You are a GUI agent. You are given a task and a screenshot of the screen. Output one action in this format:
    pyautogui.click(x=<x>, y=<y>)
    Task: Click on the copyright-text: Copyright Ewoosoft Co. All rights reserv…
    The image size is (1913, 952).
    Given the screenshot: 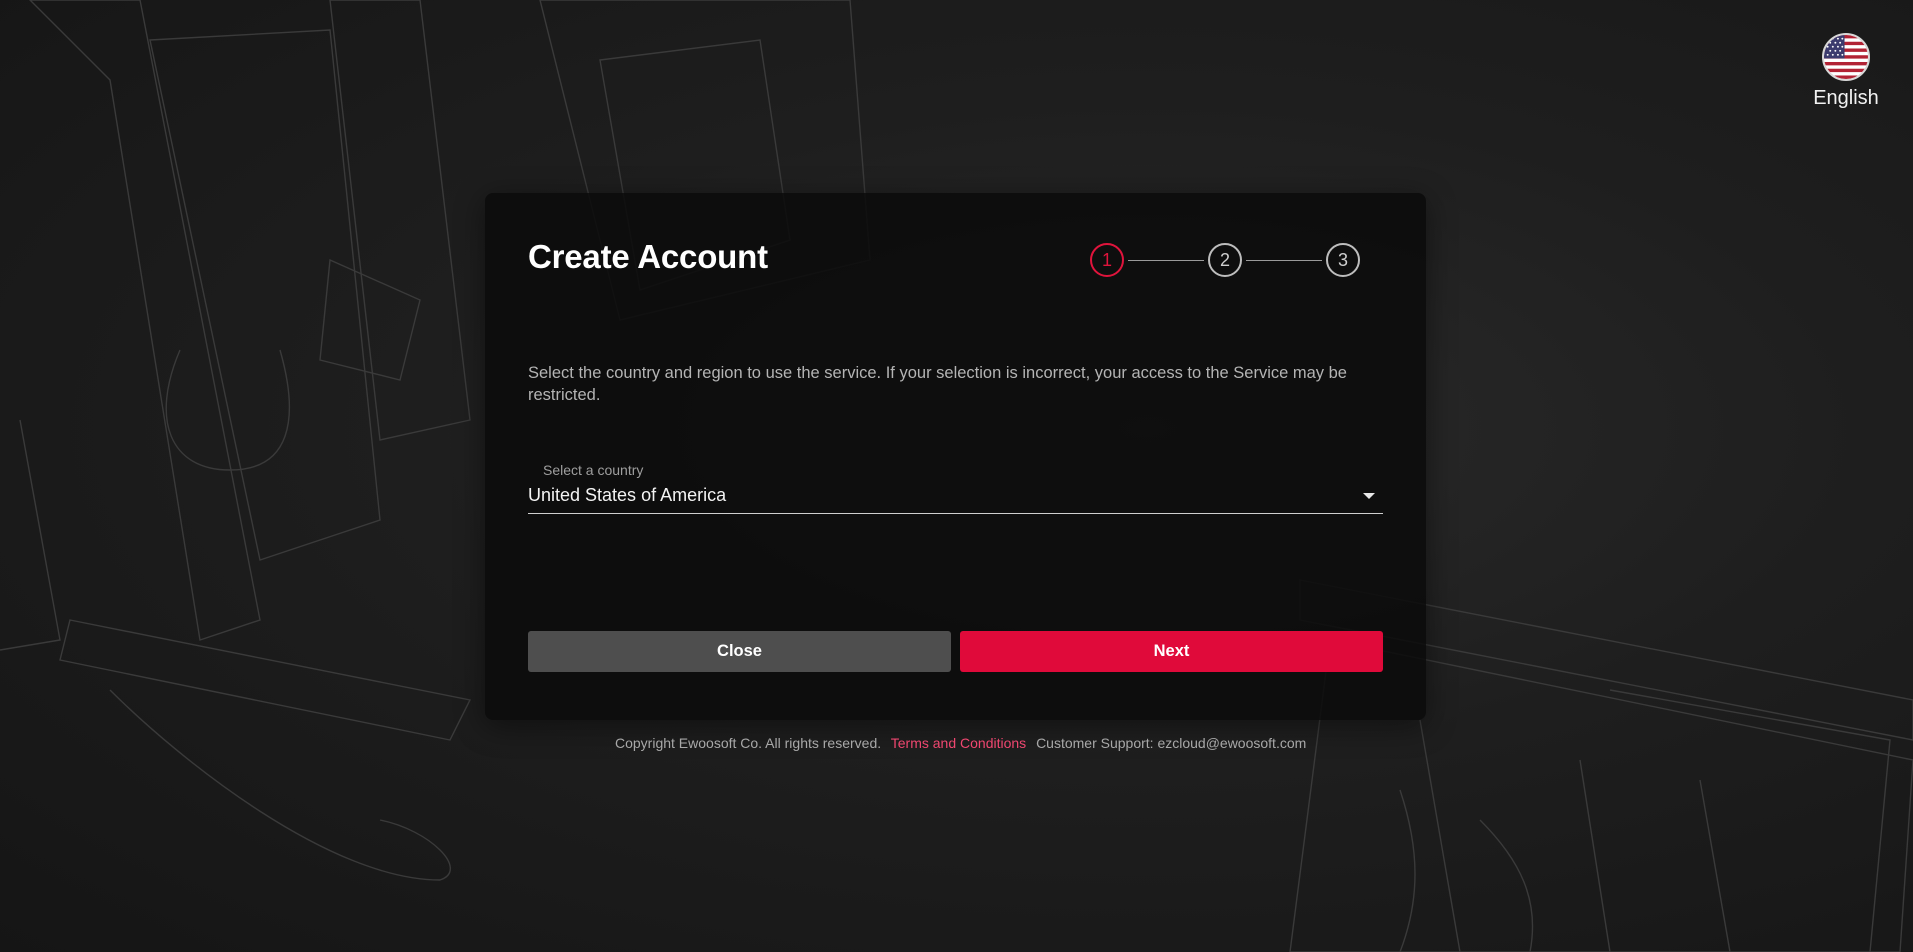 What is the action you would take?
    pyautogui.click(x=748, y=743)
    